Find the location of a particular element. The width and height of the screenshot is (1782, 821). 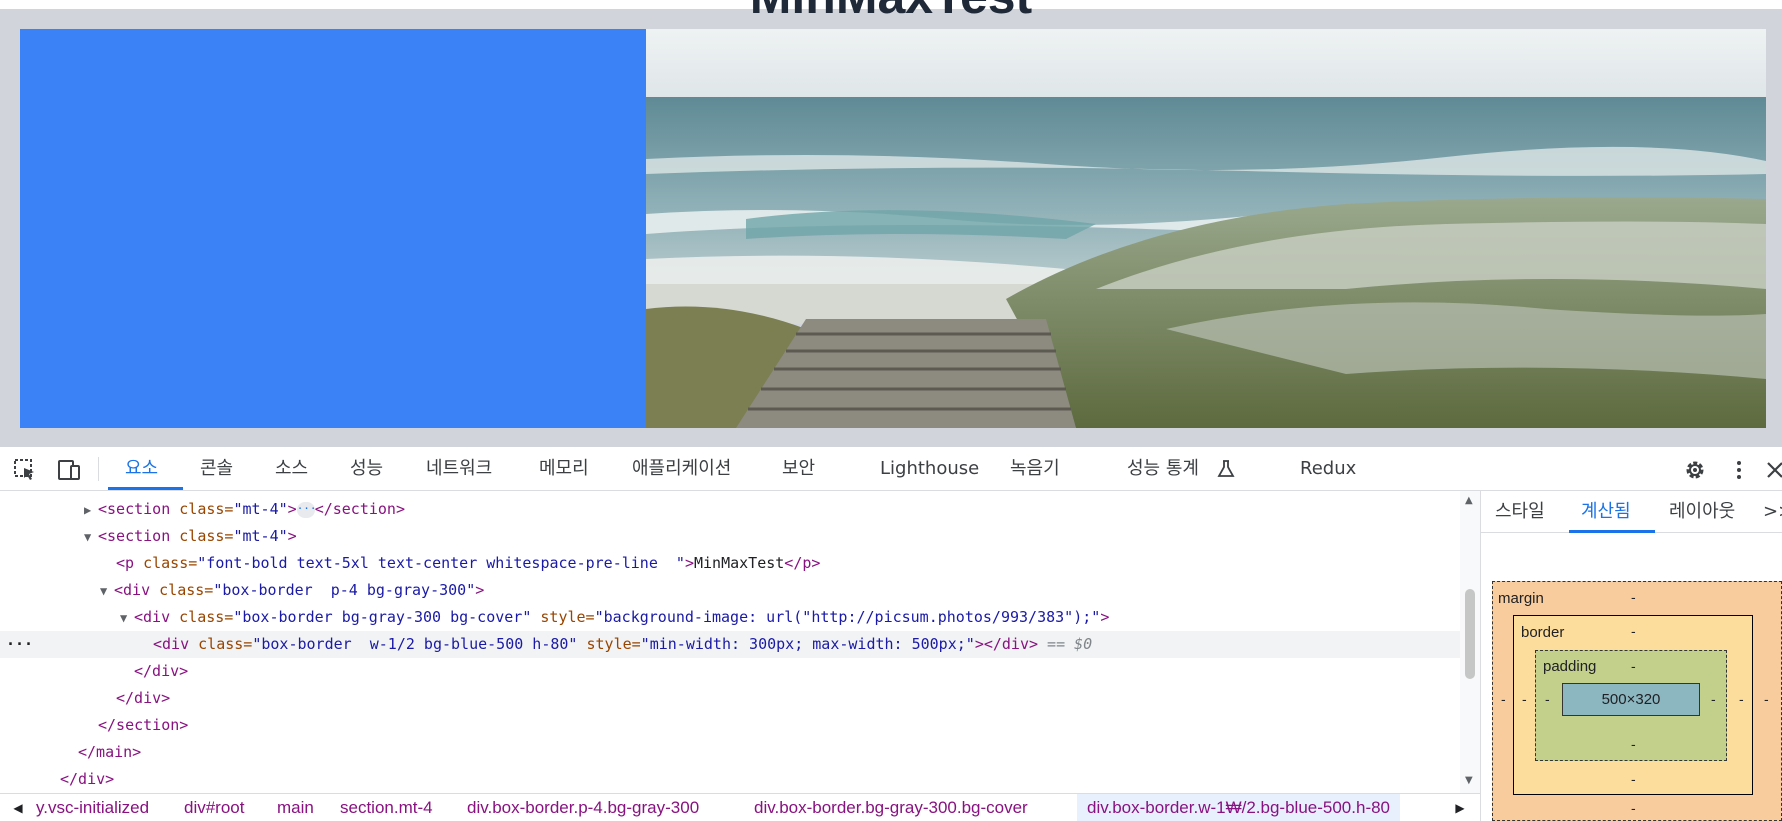

breadcrumb-item: div.box-border.p-4.bg-gray-300 is located at coordinates (583, 807).